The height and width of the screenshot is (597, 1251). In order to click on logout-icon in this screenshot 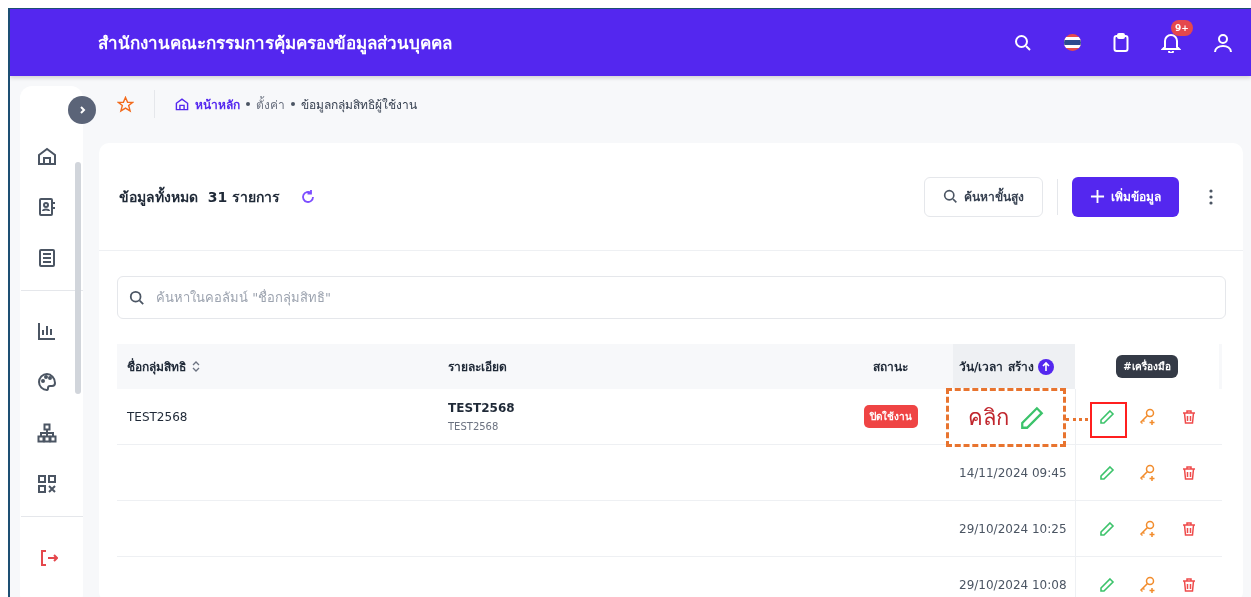, I will do `click(48, 558)`.